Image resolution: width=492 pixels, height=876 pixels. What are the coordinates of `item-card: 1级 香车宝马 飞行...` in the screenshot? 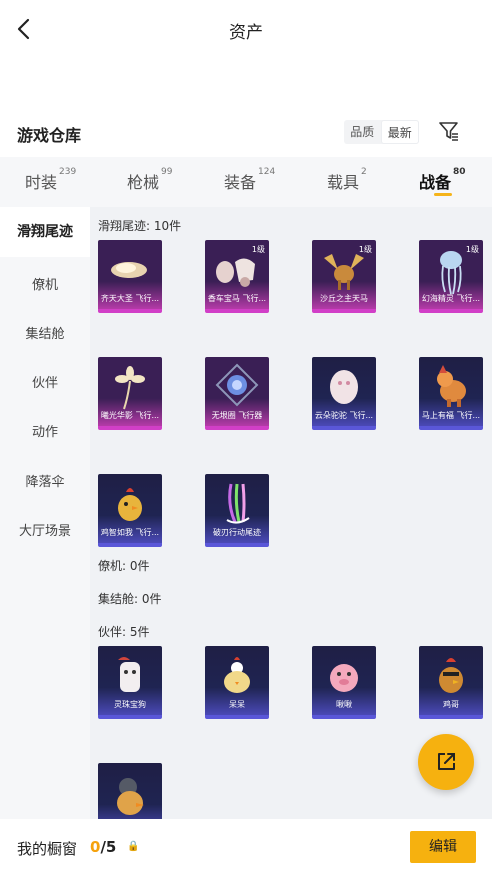 It's located at (237, 276).